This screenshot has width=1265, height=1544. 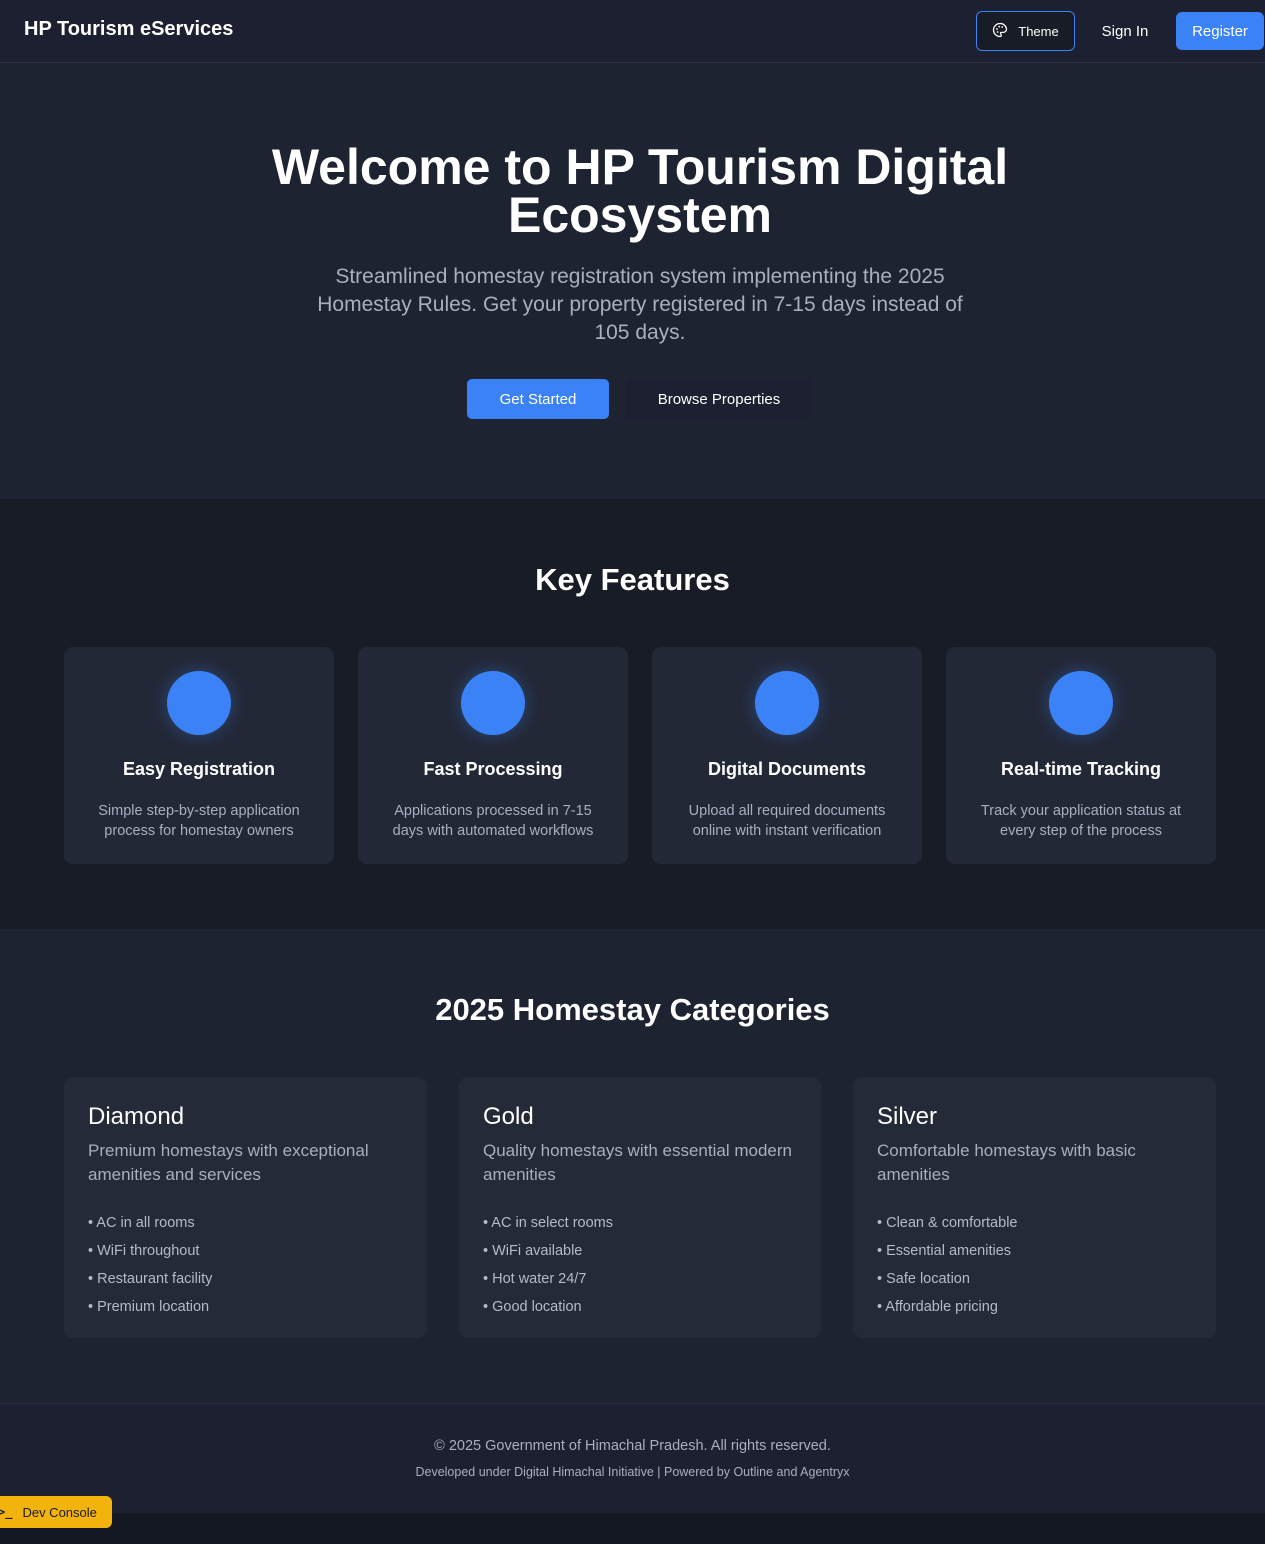 What do you see at coordinates (1220, 31) in the screenshot?
I see `register-button: Register` at bounding box center [1220, 31].